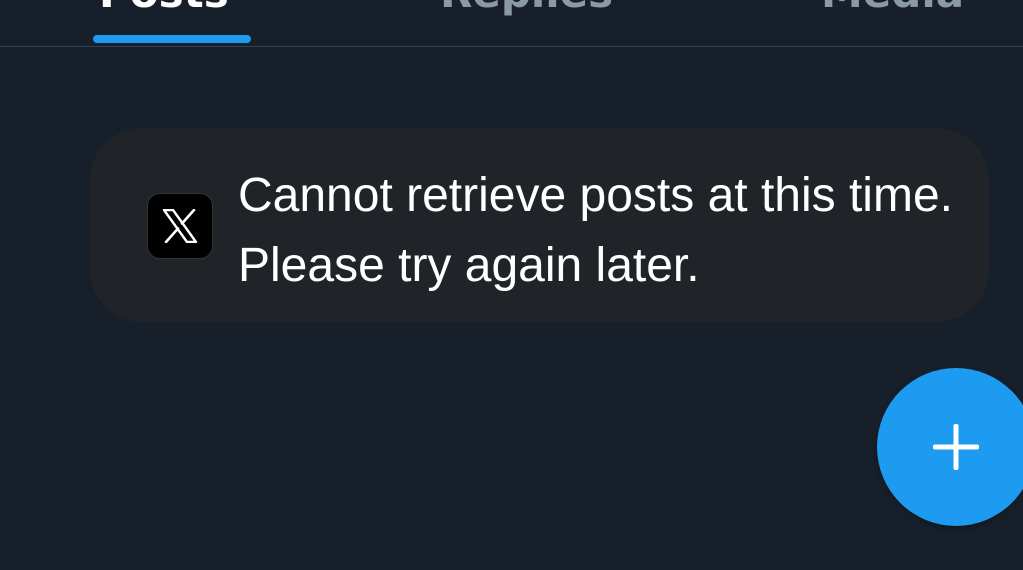  What do you see at coordinates (956, 447) in the screenshot?
I see `plus-icon` at bounding box center [956, 447].